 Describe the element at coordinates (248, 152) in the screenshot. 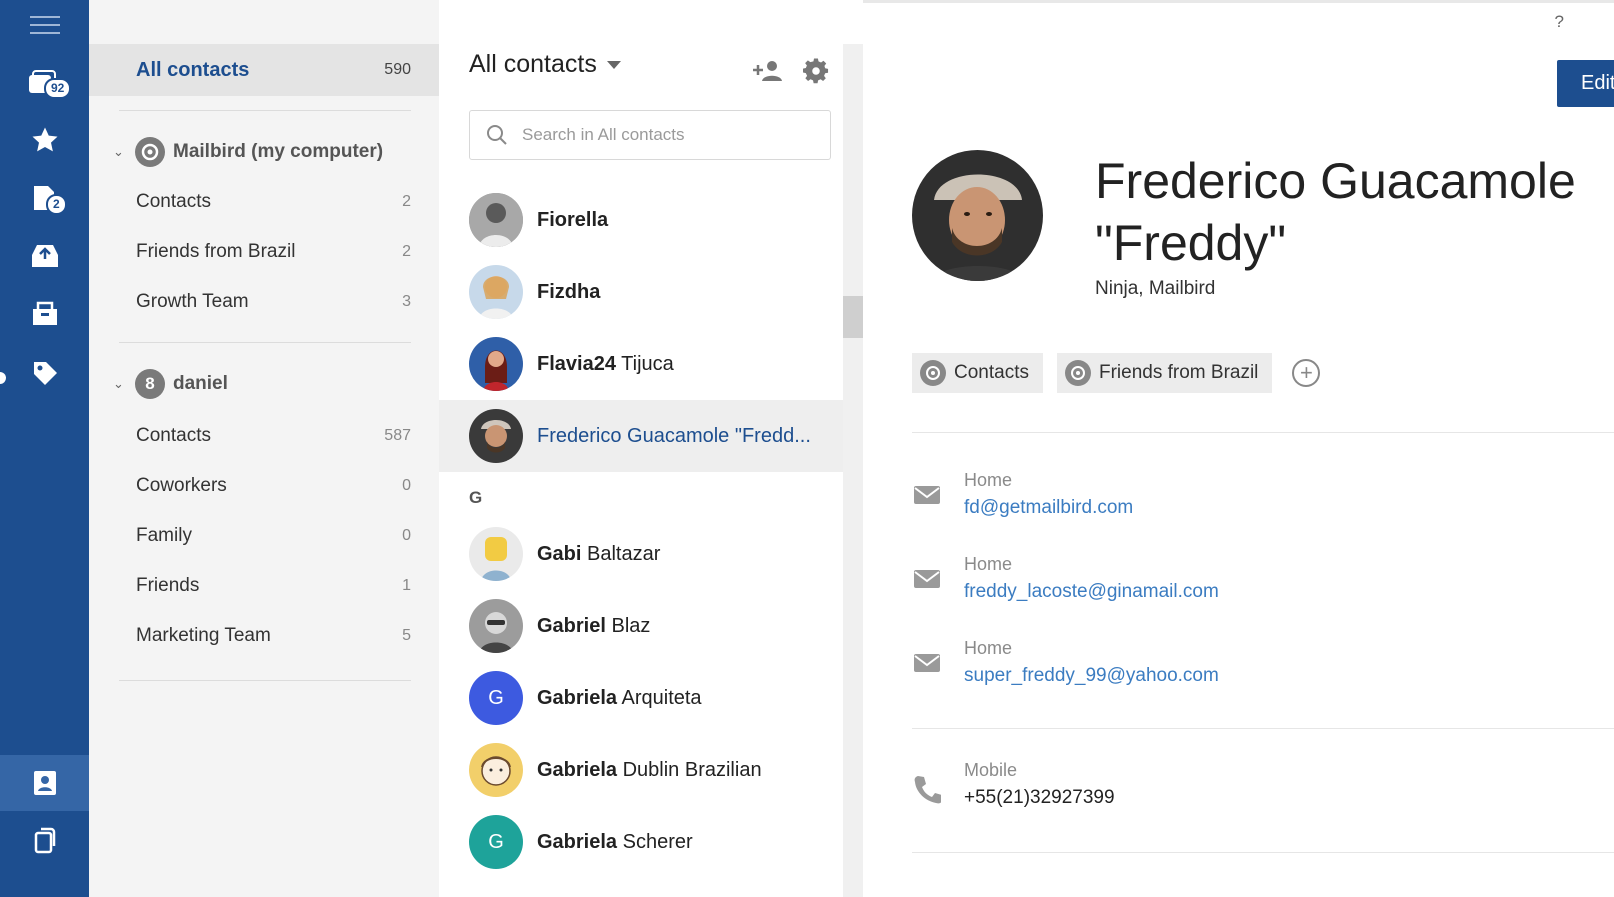

I see `account-header-mailbird: ⌄ Mailbird (my computer)` at that location.